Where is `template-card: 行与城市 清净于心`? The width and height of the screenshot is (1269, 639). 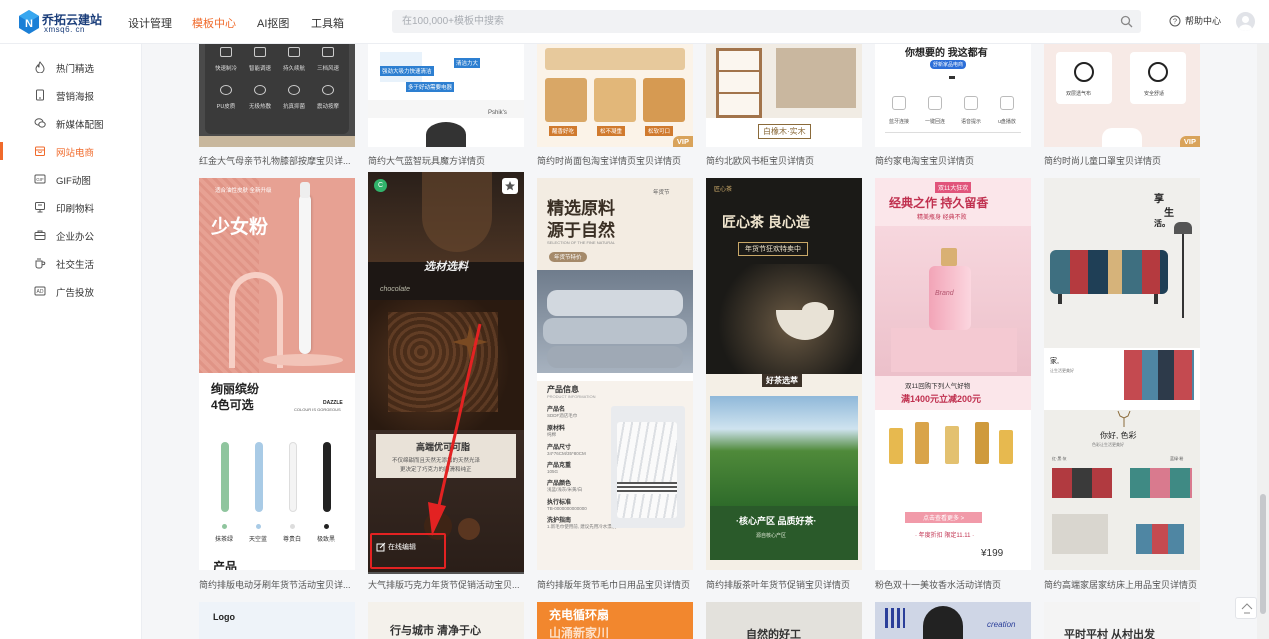 template-card: 行与城市 清净于心 is located at coordinates (446, 620).